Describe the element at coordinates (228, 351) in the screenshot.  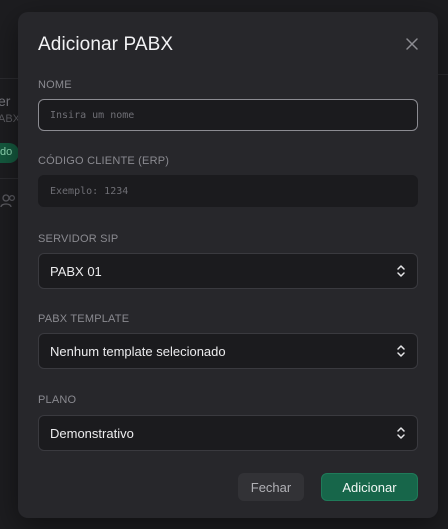
I see `pabx-template-select: Nenhum template selecionado` at that location.